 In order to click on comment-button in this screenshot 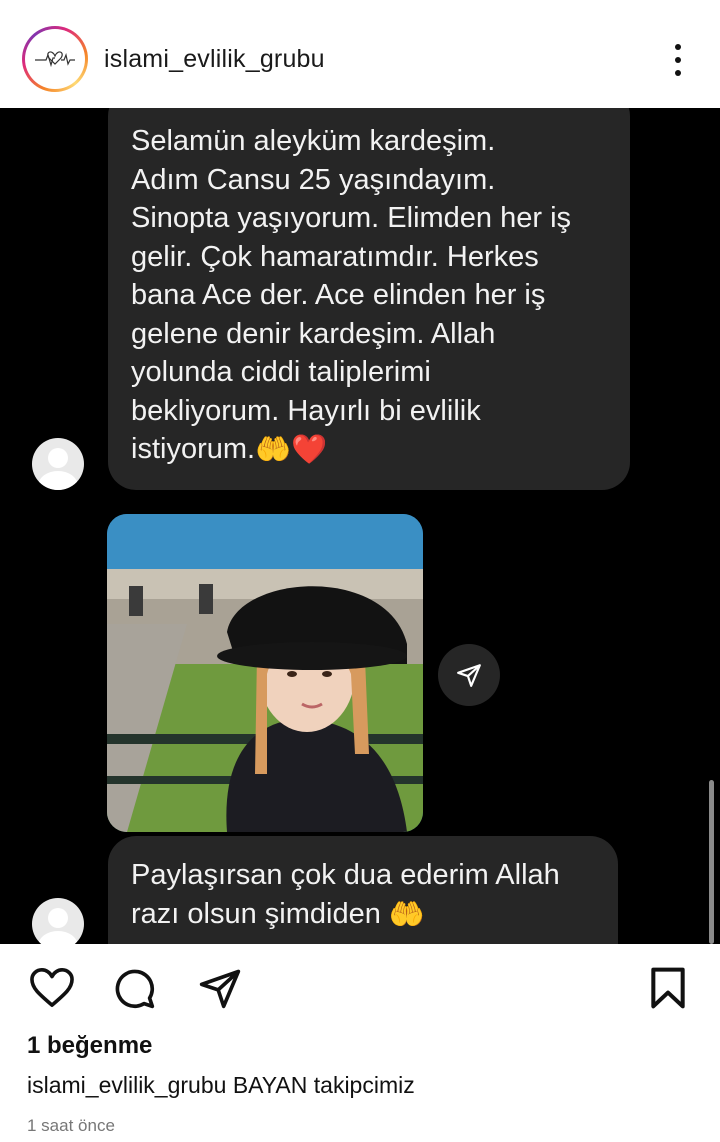, I will do `click(134, 988)`.